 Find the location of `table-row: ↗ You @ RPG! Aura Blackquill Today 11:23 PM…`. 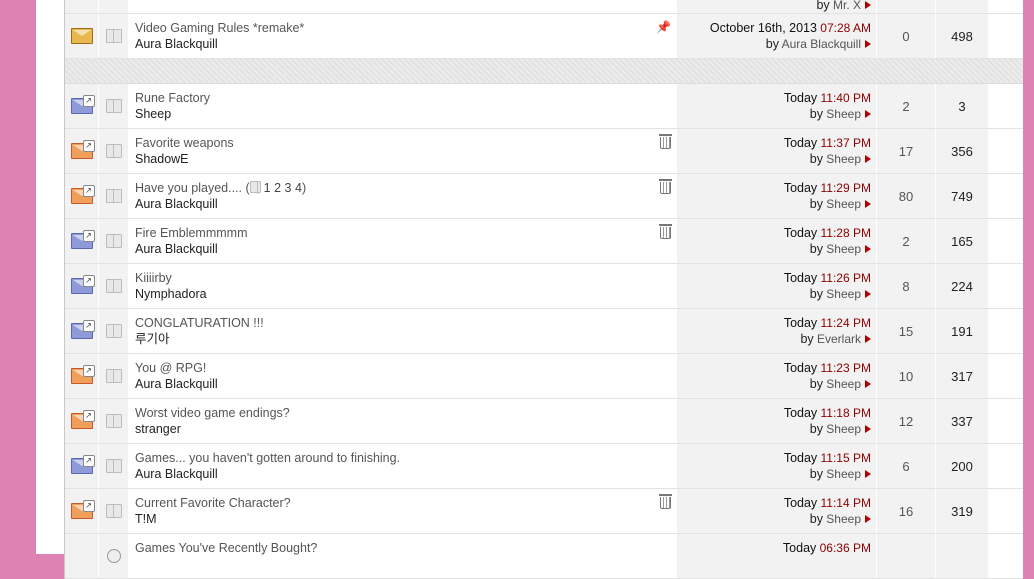

table-row: ↗ You @ RPG! Aura Blackquill Today 11:23 PM… is located at coordinates (544, 376).